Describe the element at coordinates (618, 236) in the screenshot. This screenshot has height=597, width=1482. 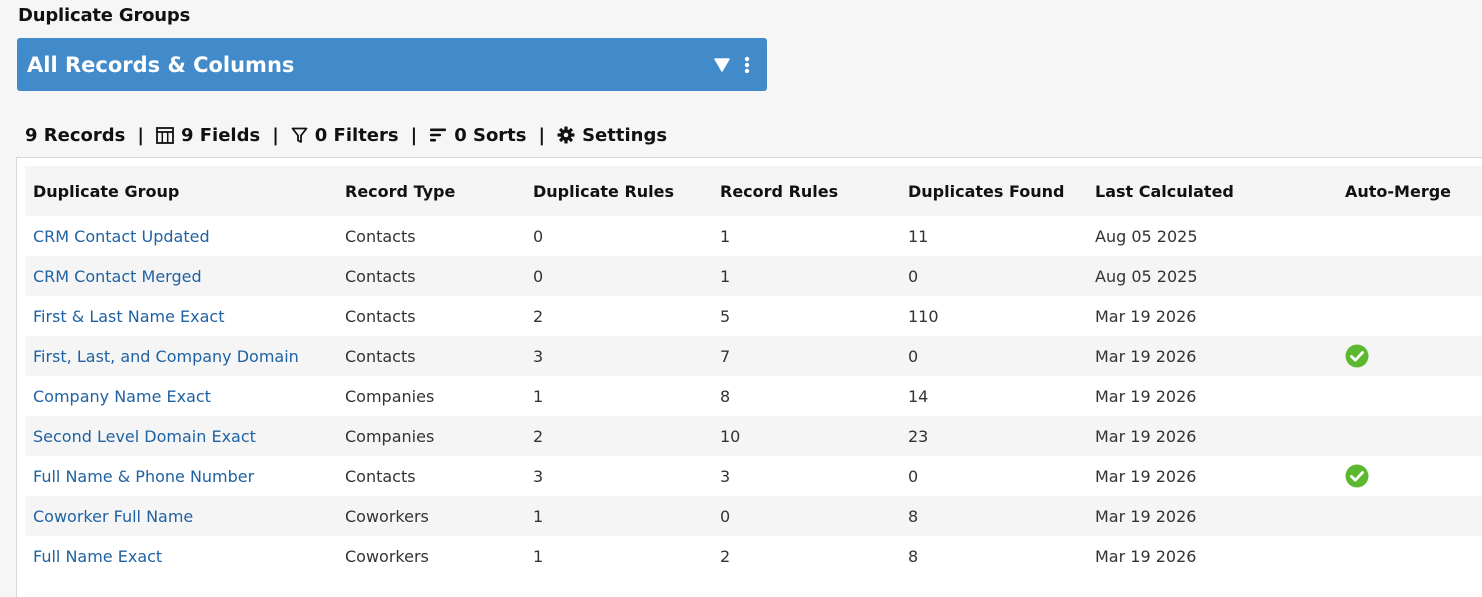
I see `duplicate-rules-cell: 0` at that location.